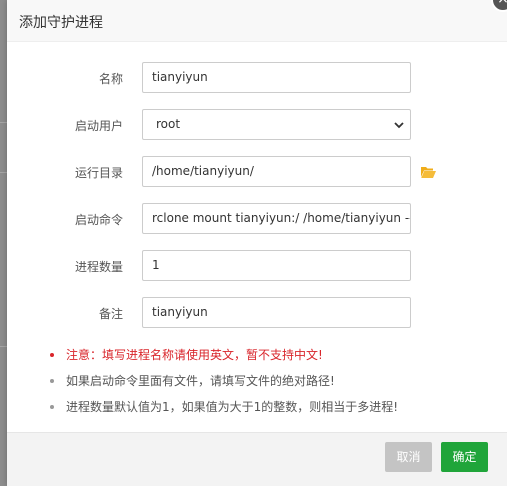 Image resolution: width=507 pixels, height=486 pixels. What do you see at coordinates (464, 457) in the screenshot?
I see `confirm-button: 确定` at bounding box center [464, 457].